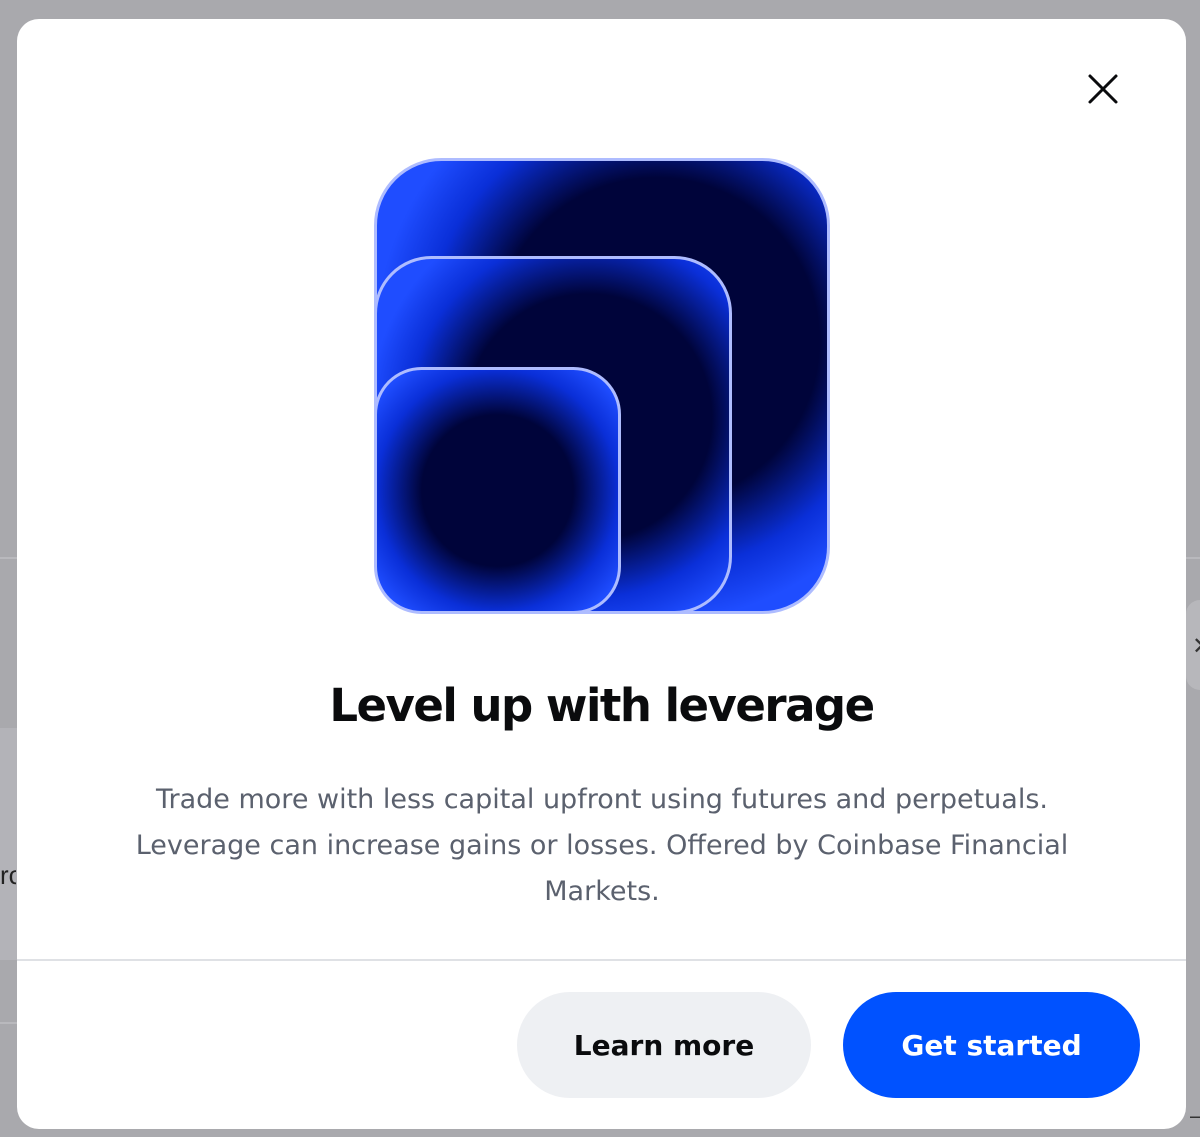  I want to click on footer-divider, so click(601, 960).